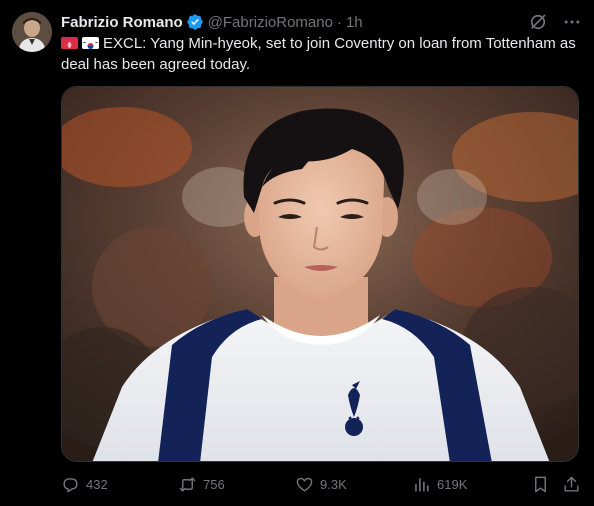 The height and width of the screenshot is (506, 594). I want to click on tweet-header: Fabrizio Romano @FabrizioRomano · 1h, so click(321, 22).